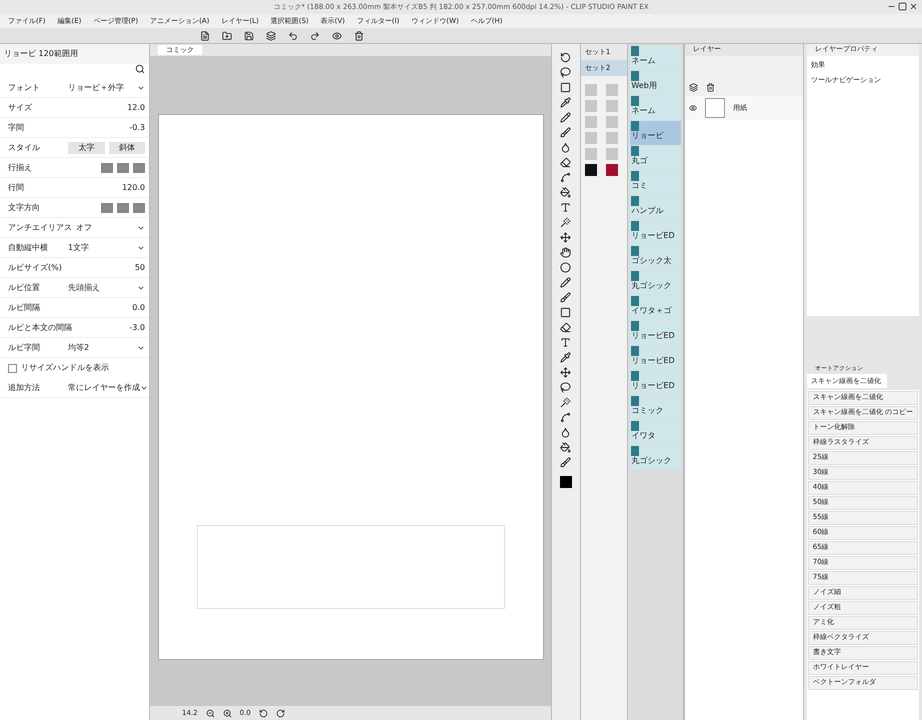  Describe the element at coordinates (16, 188) in the screenshot. I see `property-label: 行間` at that location.